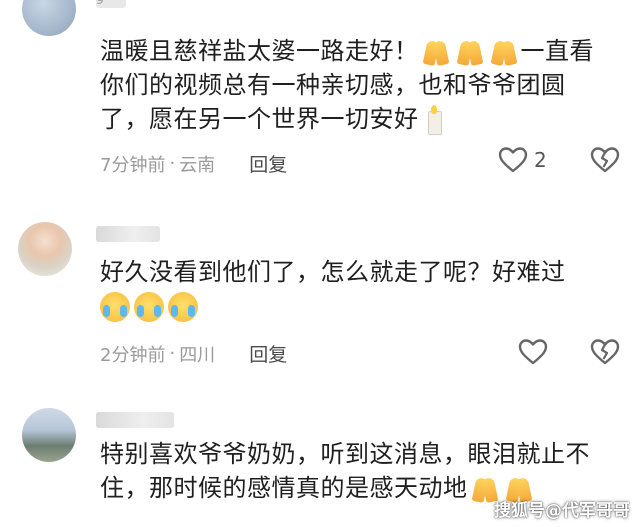 The image size is (640, 527). Describe the element at coordinates (355, 289) in the screenshot. I see `comment-text: 好久没看到他们了，怎么就走了呢？好难过` at that location.